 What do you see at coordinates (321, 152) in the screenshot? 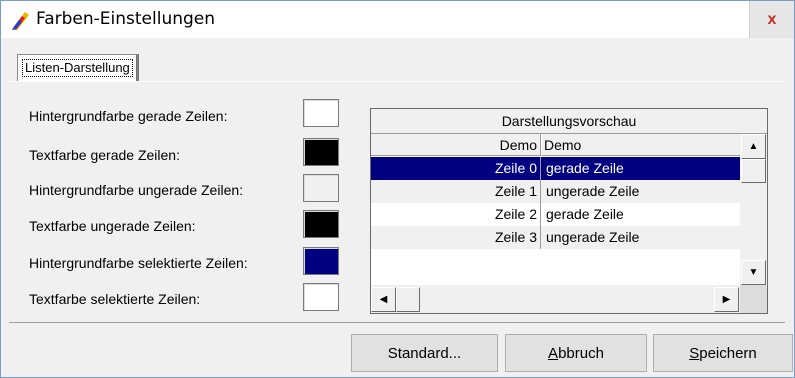
I see `swatch-text-even` at bounding box center [321, 152].